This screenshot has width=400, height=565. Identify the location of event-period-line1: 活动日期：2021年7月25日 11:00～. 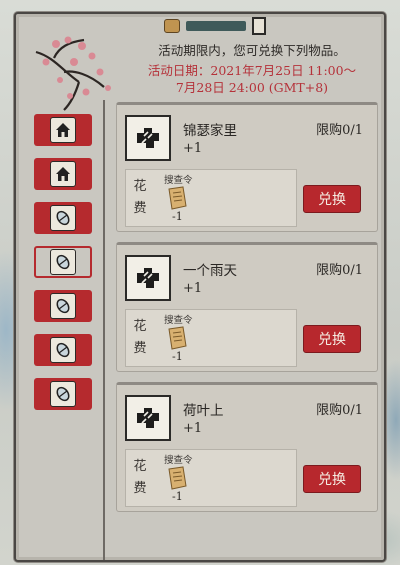
(252, 70).